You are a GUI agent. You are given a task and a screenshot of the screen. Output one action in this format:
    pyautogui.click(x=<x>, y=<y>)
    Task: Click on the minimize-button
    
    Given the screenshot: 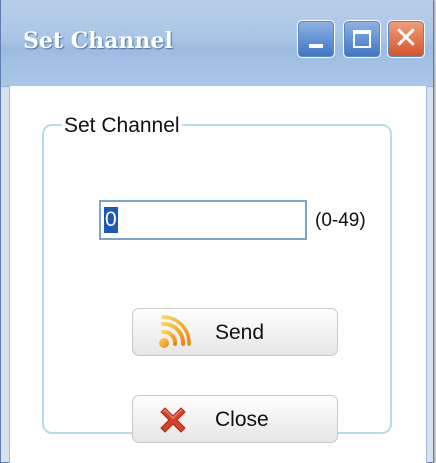 What is the action you would take?
    pyautogui.click(x=316, y=39)
    